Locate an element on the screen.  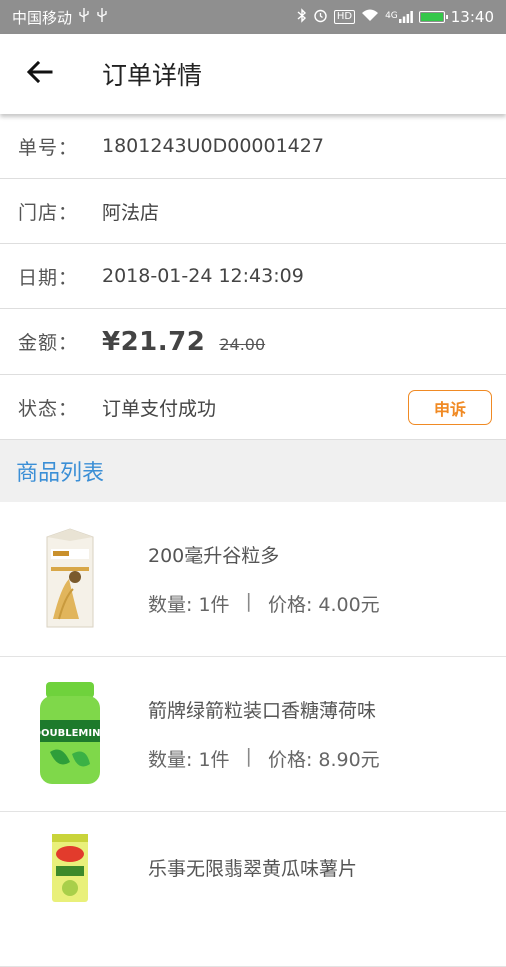
product-name: 箭牌绿箭粒装口香糖薄荷味 is located at coordinates (262, 711).